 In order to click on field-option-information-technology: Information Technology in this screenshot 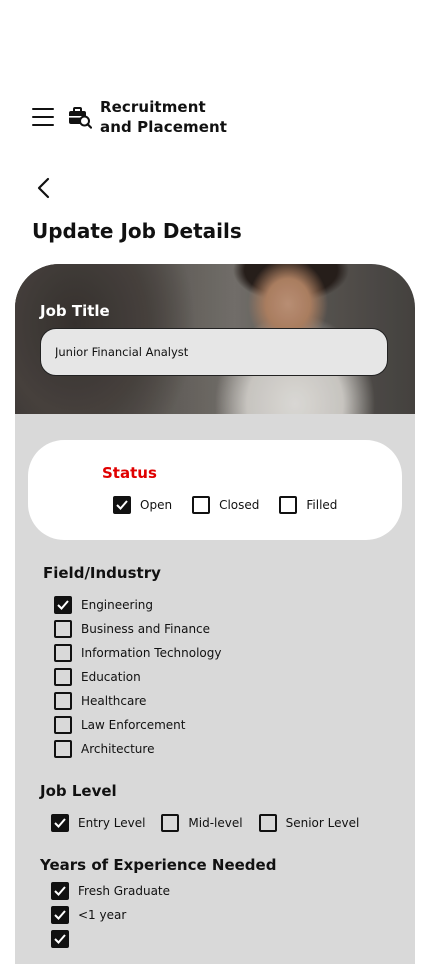, I will do `click(138, 653)`.